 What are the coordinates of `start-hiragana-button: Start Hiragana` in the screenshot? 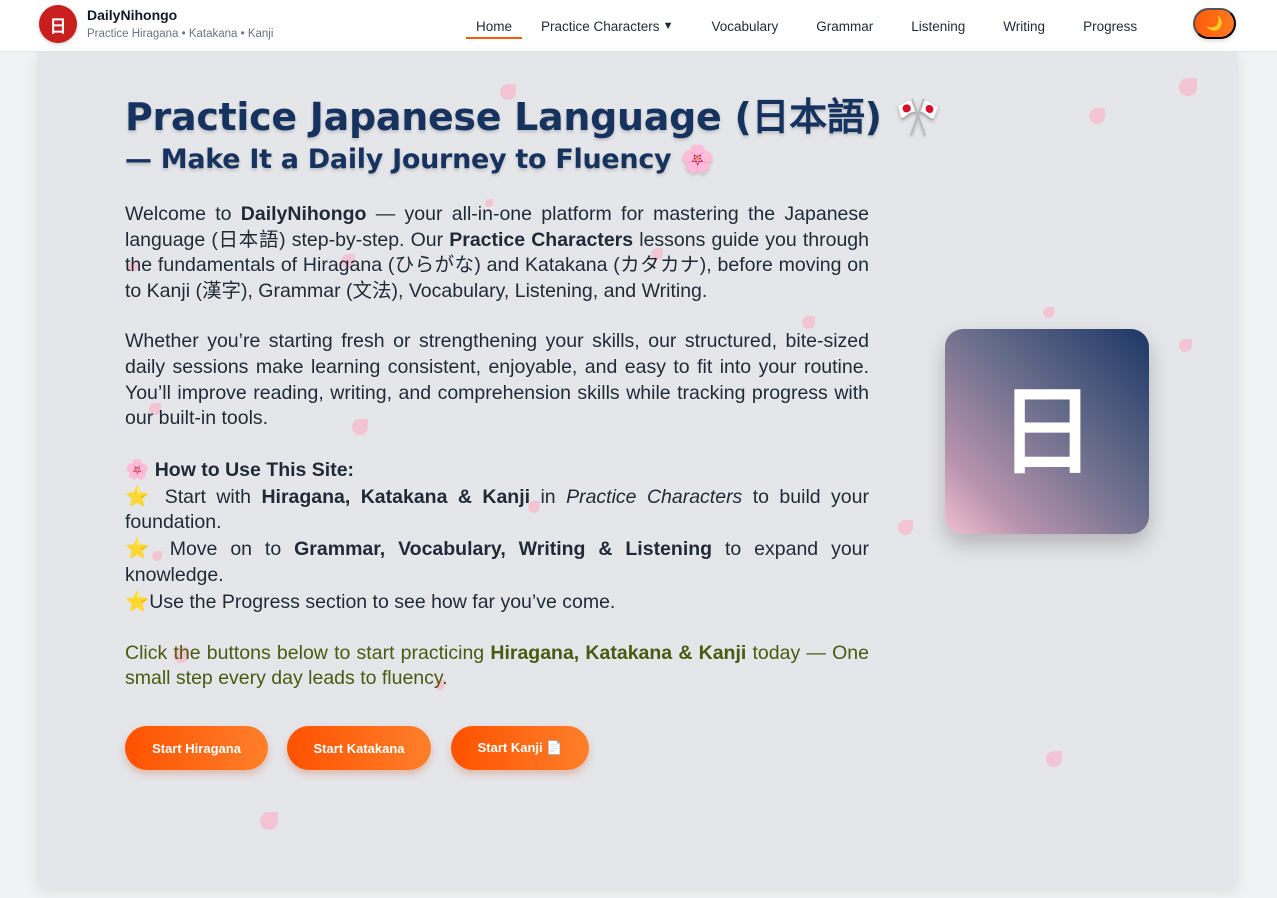 It's located at (196, 748).